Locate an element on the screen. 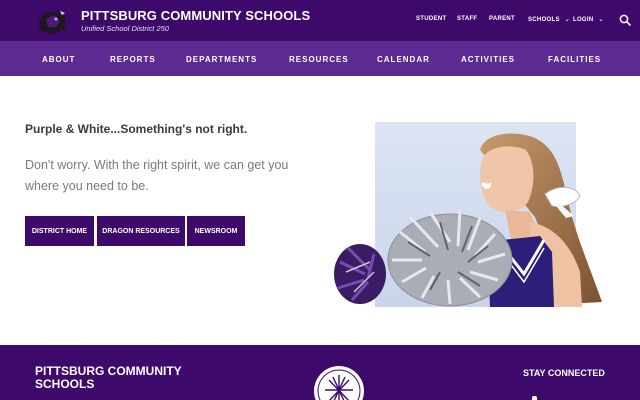 The height and width of the screenshot is (400, 640). utility-link-label: LOGIN is located at coordinates (583, 20).